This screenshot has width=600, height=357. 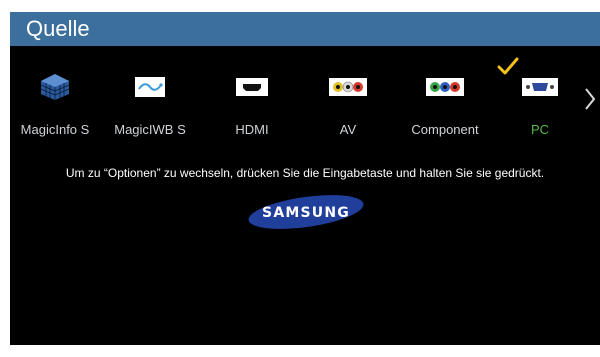 What do you see at coordinates (445, 107) in the screenshot?
I see `source-item-component: Component` at bounding box center [445, 107].